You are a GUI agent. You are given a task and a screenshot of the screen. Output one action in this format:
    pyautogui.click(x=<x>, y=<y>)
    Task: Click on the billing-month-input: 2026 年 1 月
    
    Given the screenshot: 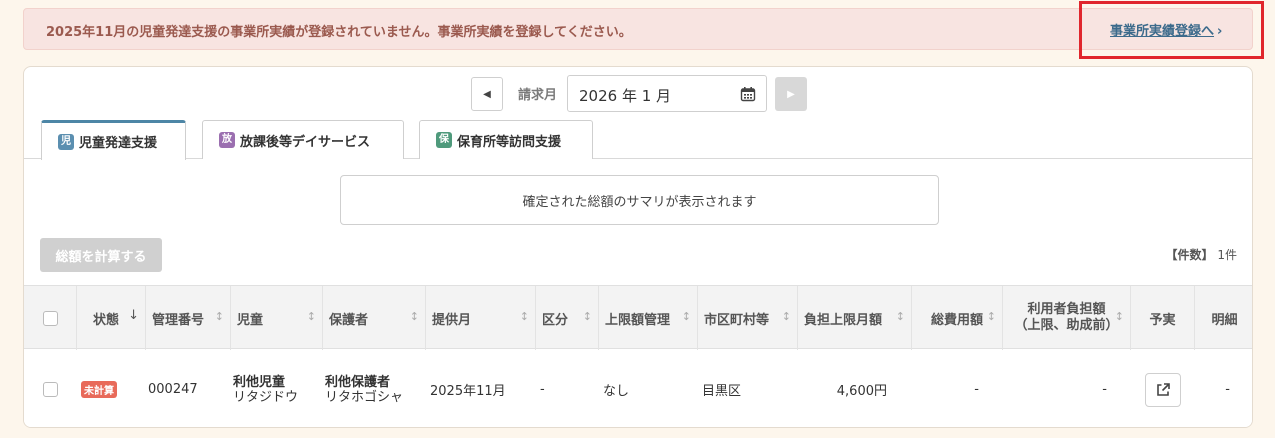 What is the action you would take?
    pyautogui.click(x=667, y=93)
    